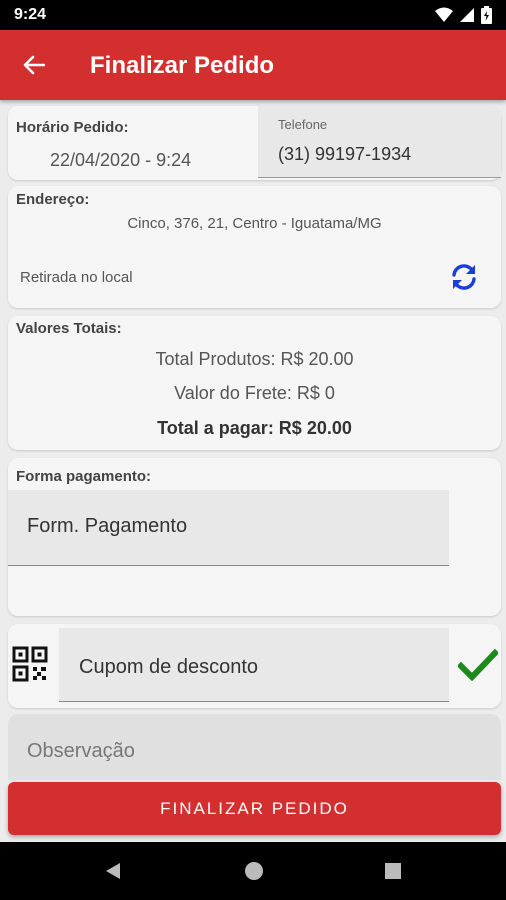 The height and width of the screenshot is (900, 506). Describe the element at coordinates (379, 142) in the screenshot. I see `phone-field: Telefone (31) 99197-1934` at that location.